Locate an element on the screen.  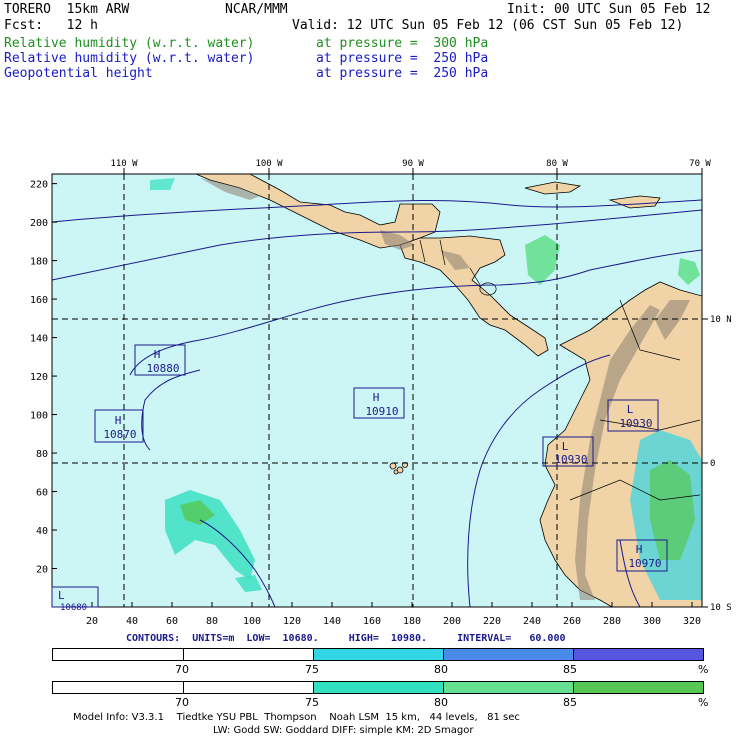
field-3-name: Geopotential height is located at coordinates (78, 73).